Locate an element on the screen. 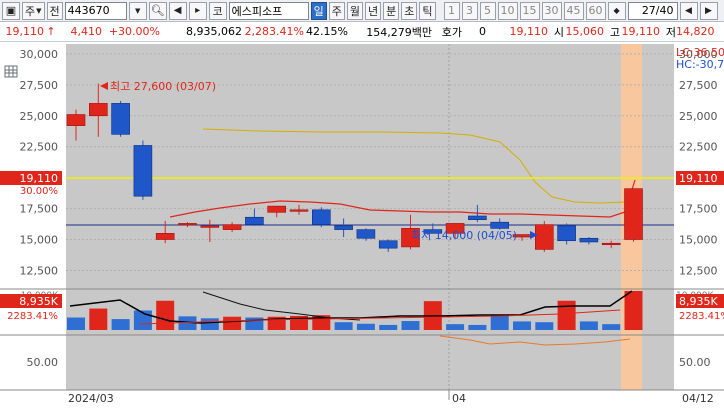 Image resolution: width=724 pixels, height=413 pixels. timeframe-year-button: 년 is located at coordinates (373, 10).